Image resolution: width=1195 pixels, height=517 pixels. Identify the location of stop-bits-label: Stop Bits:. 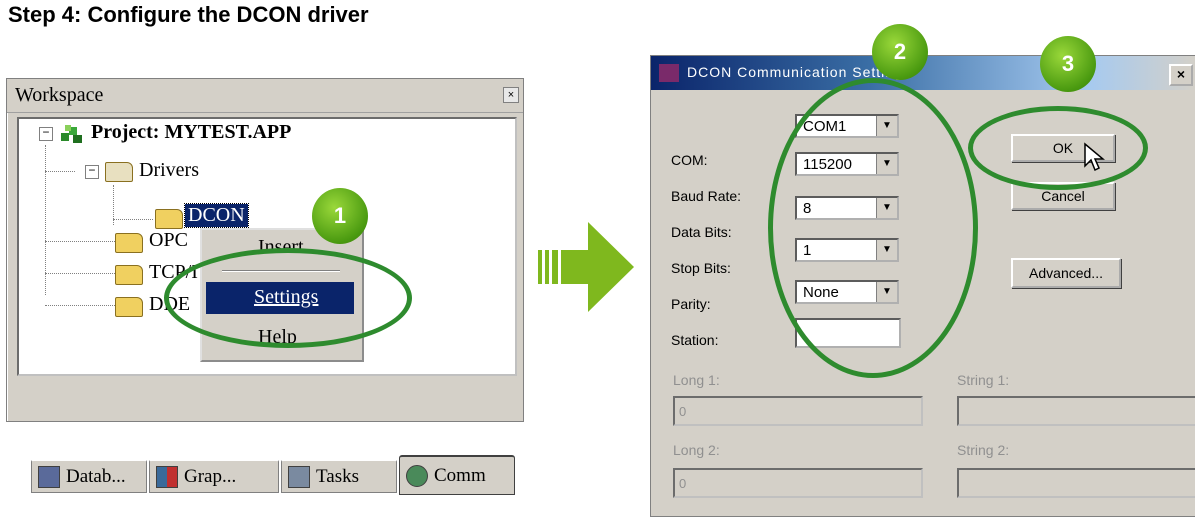
(701, 268).